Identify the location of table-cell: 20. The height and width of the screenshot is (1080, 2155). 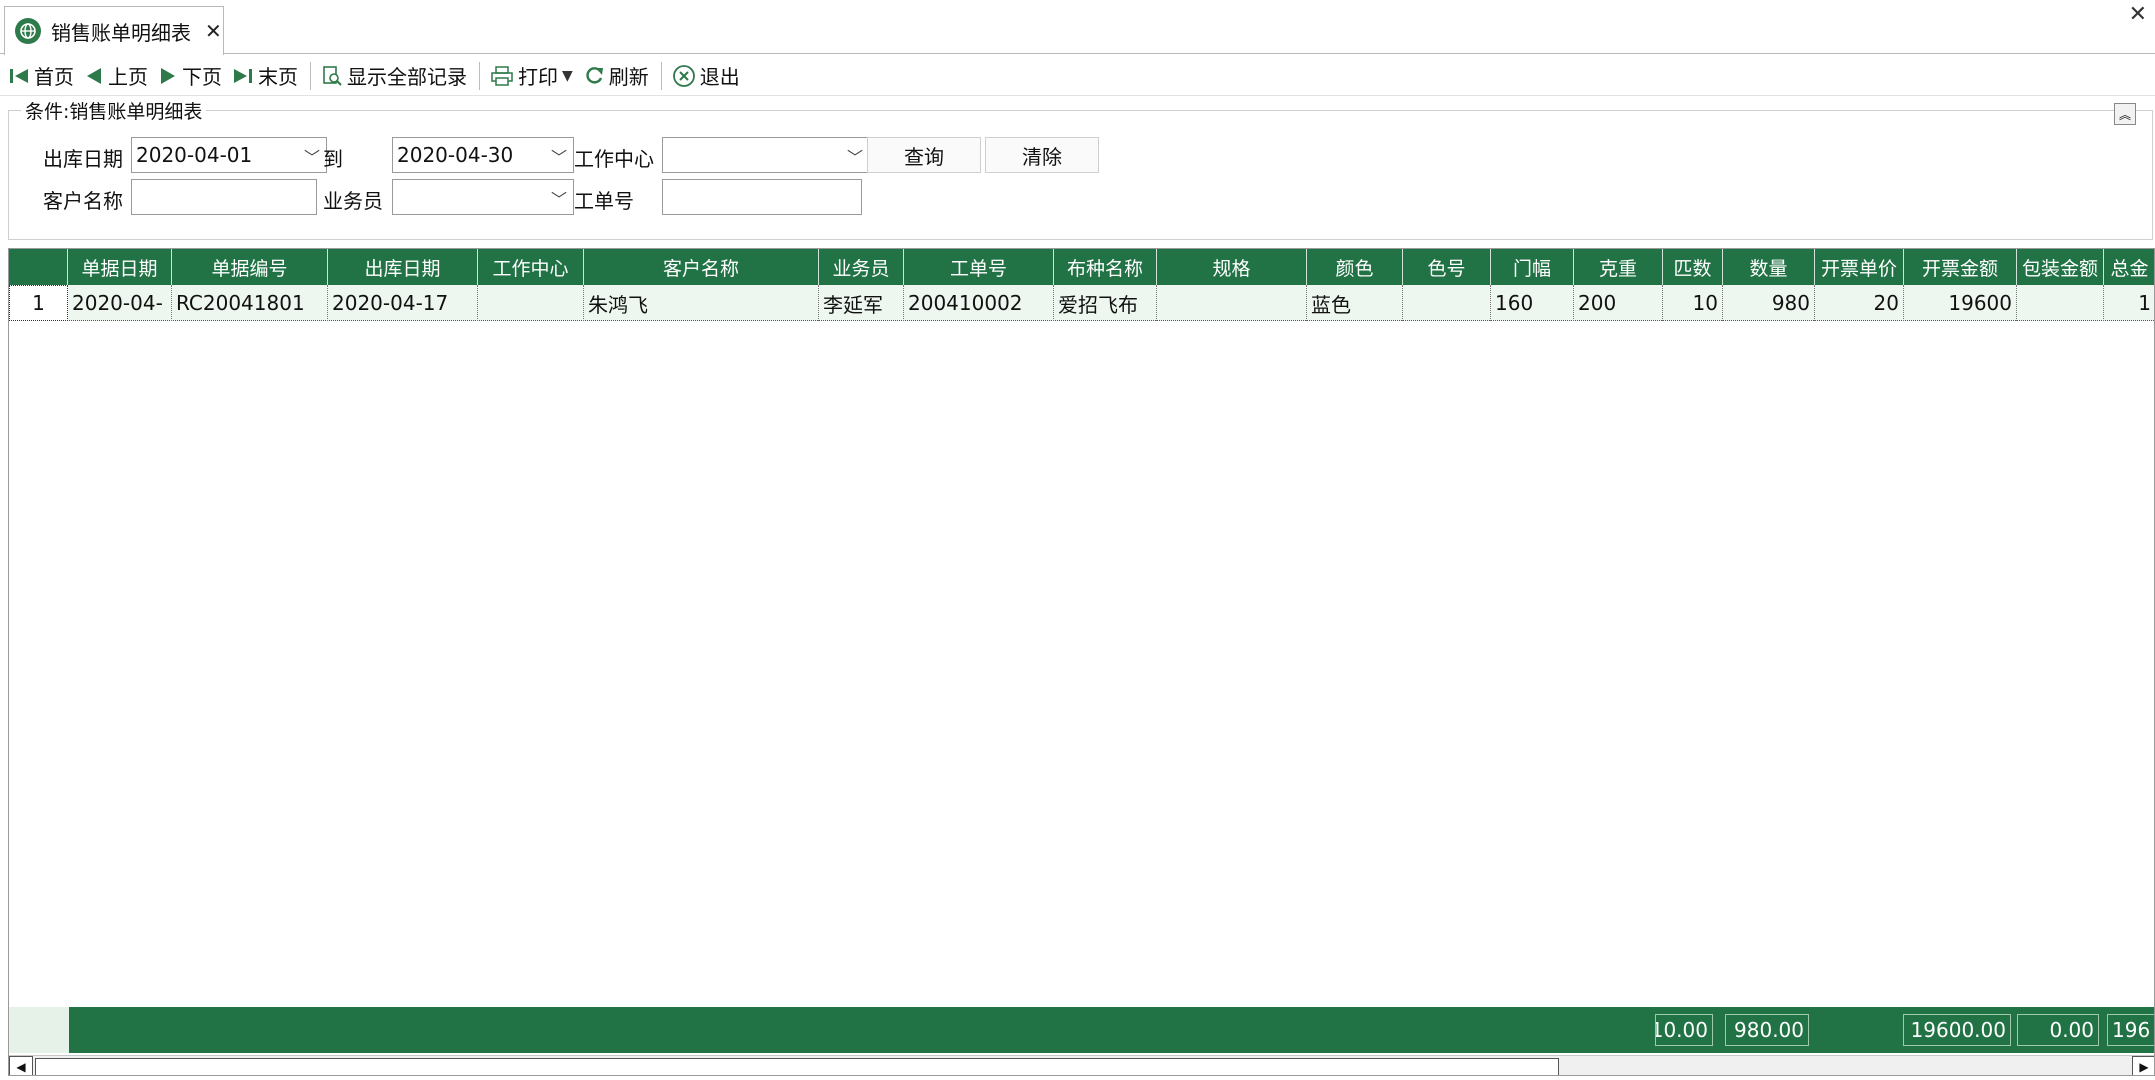
(1859, 303).